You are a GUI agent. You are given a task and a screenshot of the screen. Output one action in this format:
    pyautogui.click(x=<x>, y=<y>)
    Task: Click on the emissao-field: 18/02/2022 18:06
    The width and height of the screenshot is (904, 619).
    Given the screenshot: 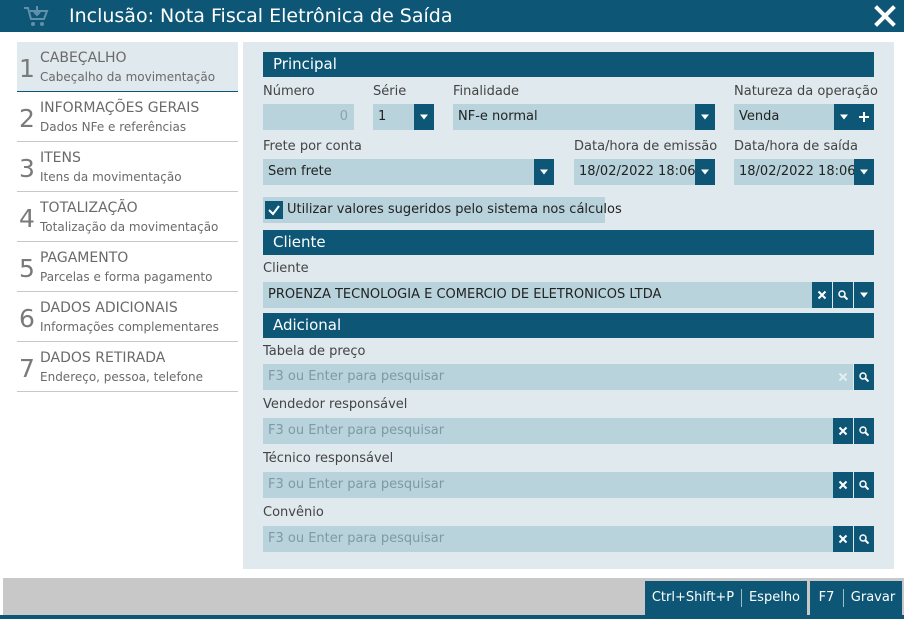 What is the action you would take?
    pyautogui.click(x=635, y=172)
    